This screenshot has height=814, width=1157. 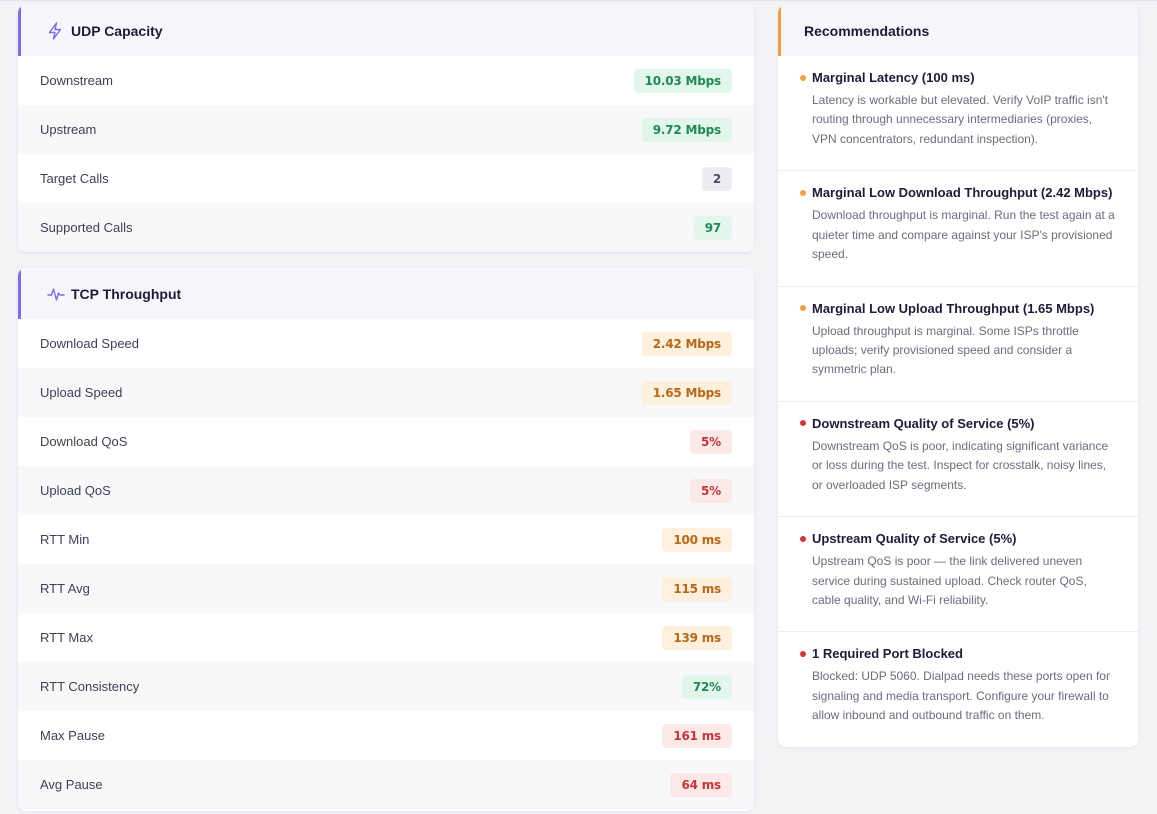 I want to click on recommendations-header: Recommendations, so click(x=958, y=30).